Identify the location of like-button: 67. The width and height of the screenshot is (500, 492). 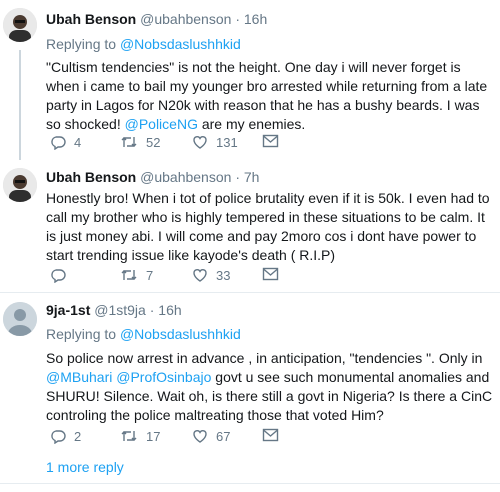
(211, 436).